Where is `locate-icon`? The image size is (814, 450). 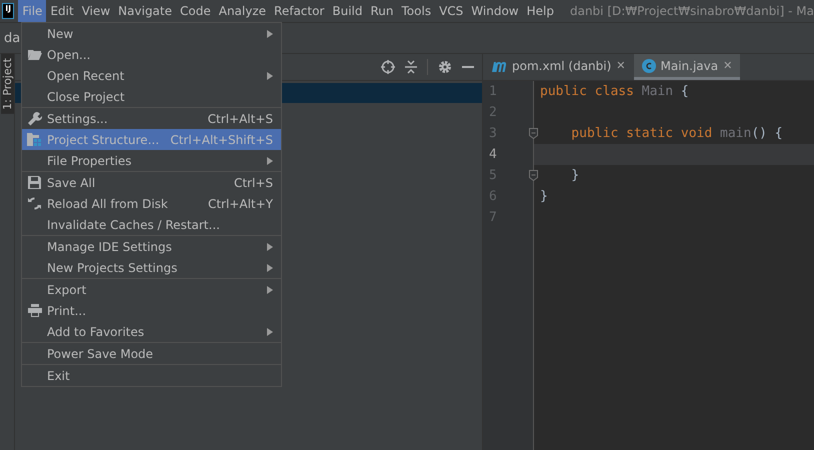
locate-icon is located at coordinates (388, 67).